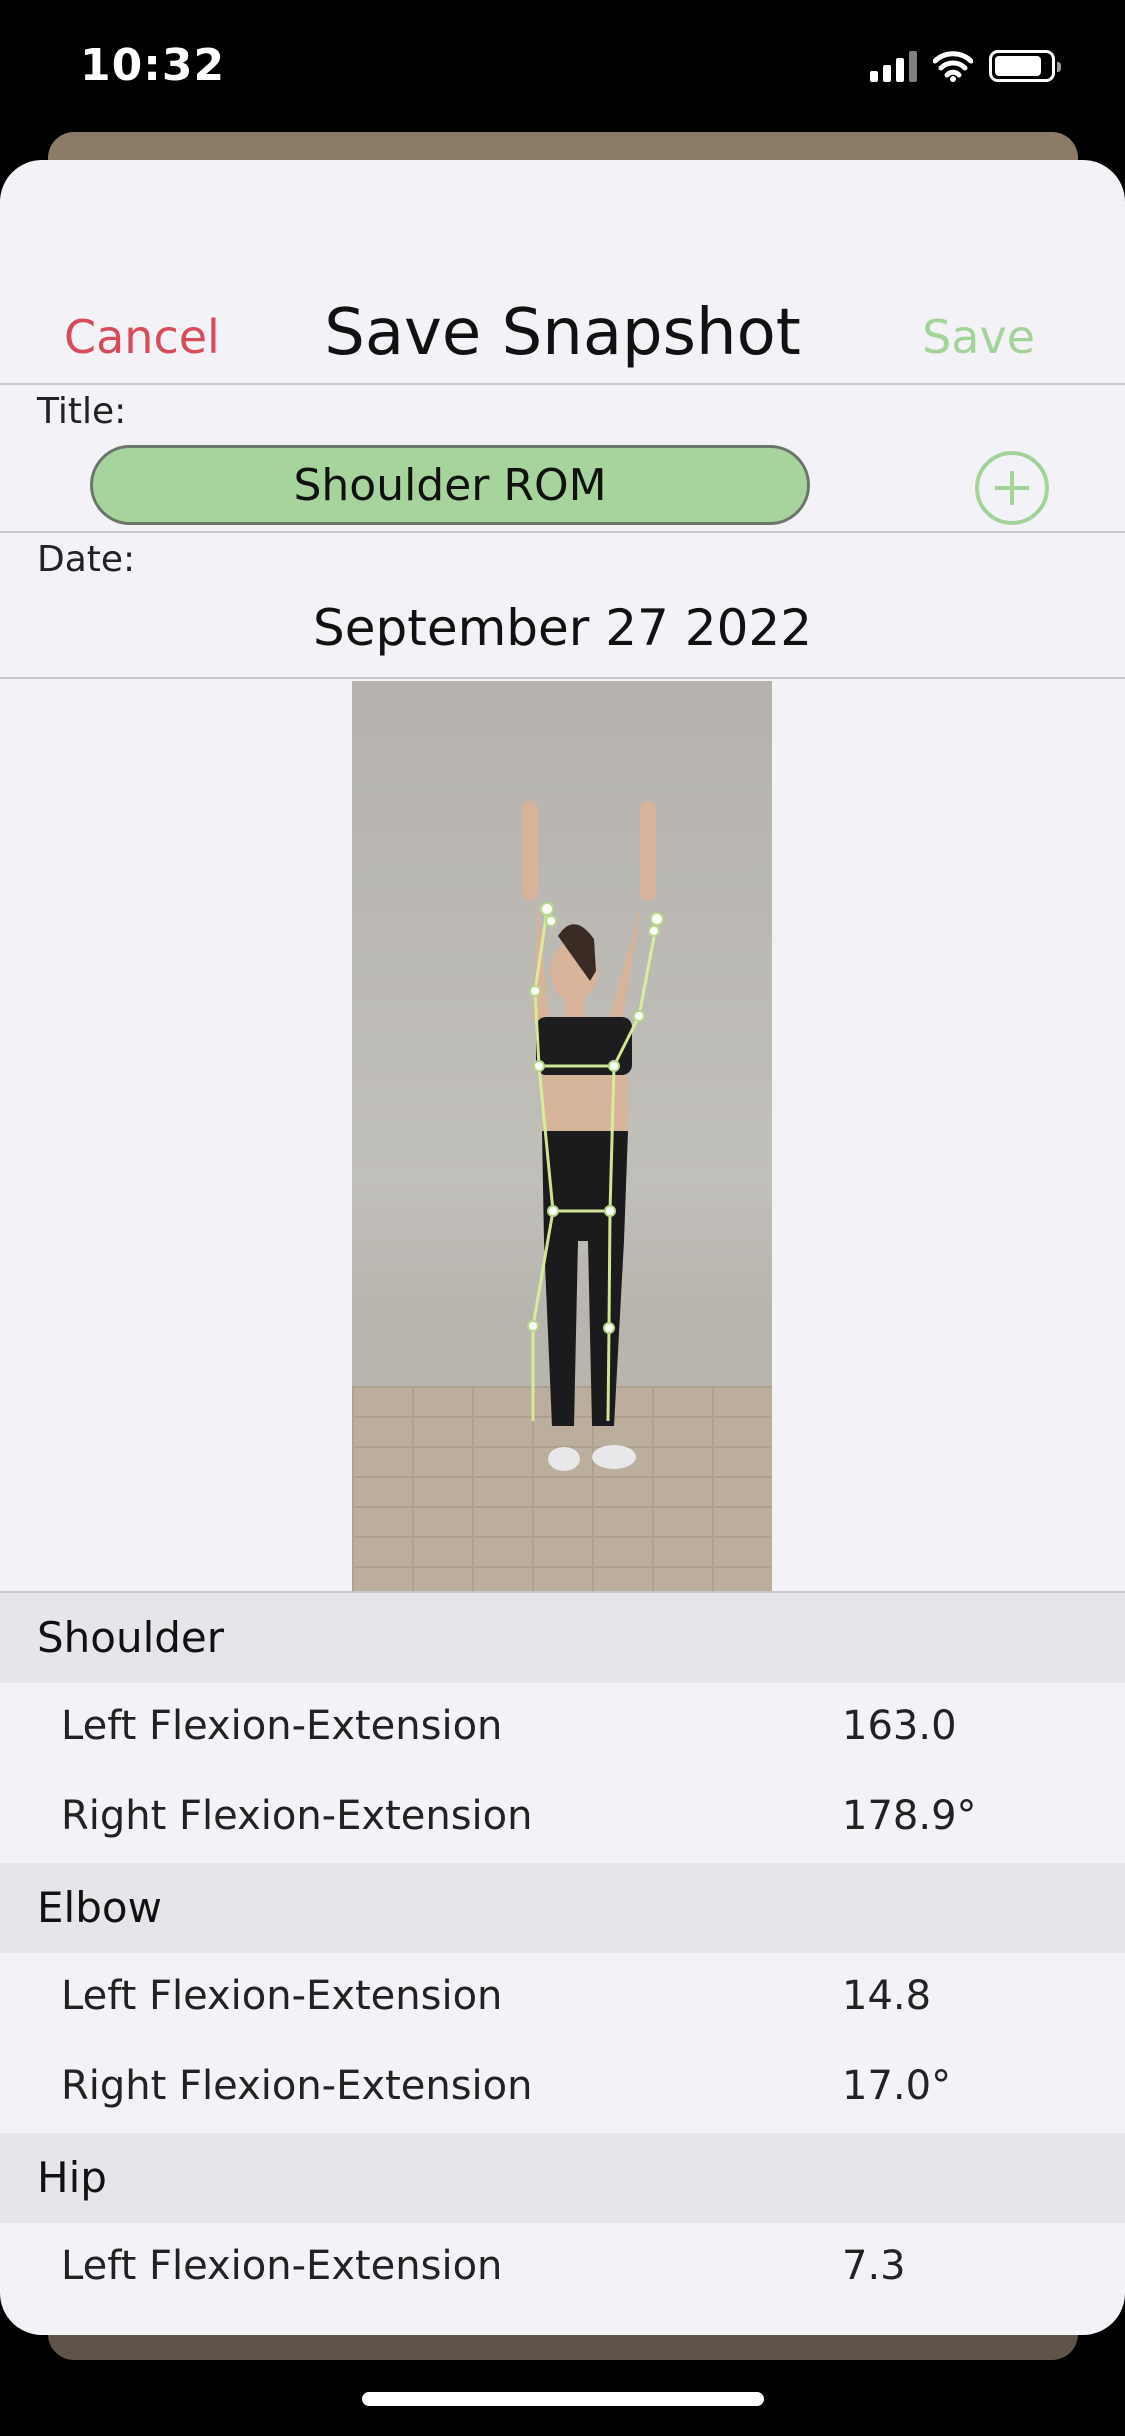 The image size is (1125, 2436). I want to click on status-icons, so click(965, 66).